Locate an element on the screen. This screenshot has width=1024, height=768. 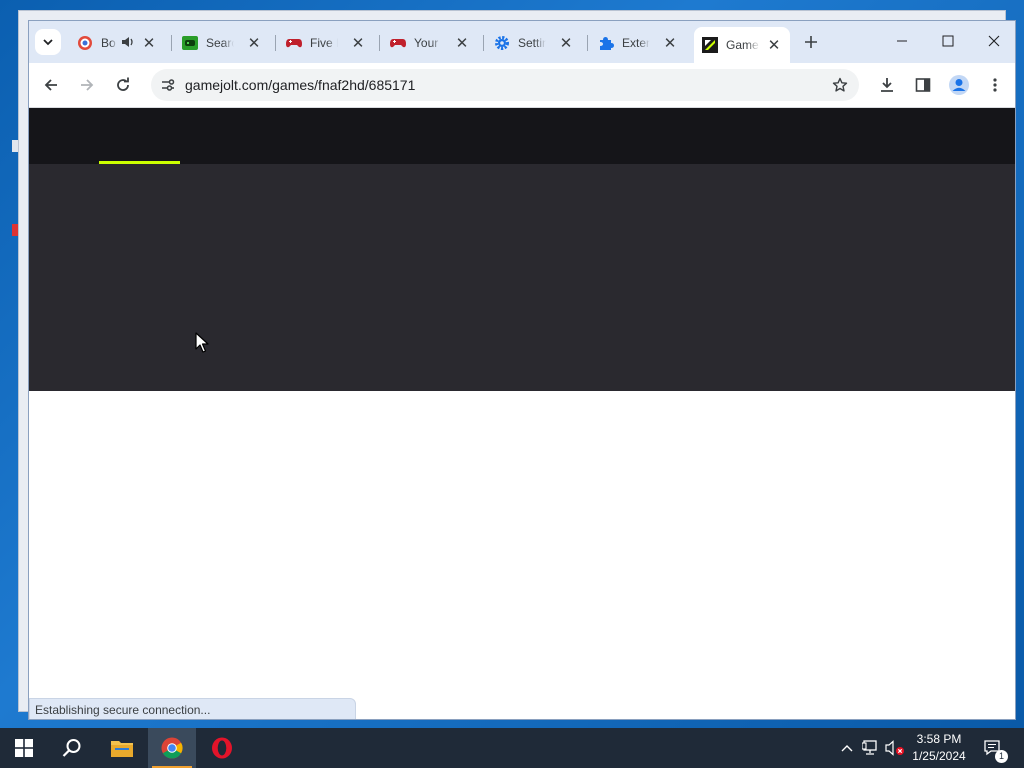
tab-title: Five N is located at coordinates (324, 43).